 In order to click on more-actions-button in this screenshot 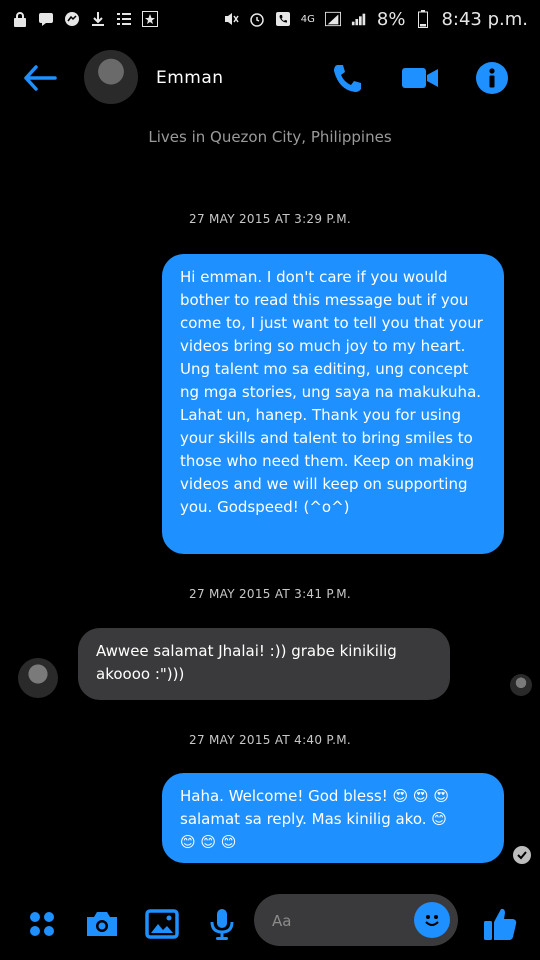, I will do `click(42, 924)`.